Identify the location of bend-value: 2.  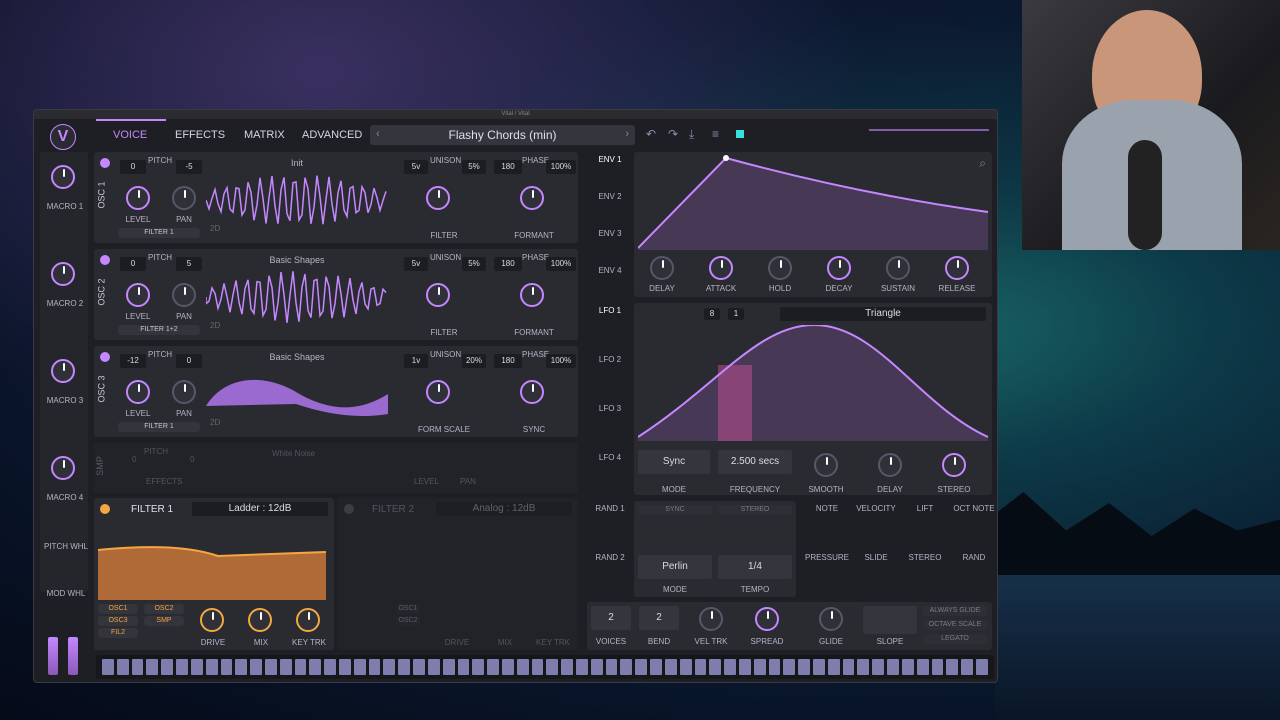
(659, 618).